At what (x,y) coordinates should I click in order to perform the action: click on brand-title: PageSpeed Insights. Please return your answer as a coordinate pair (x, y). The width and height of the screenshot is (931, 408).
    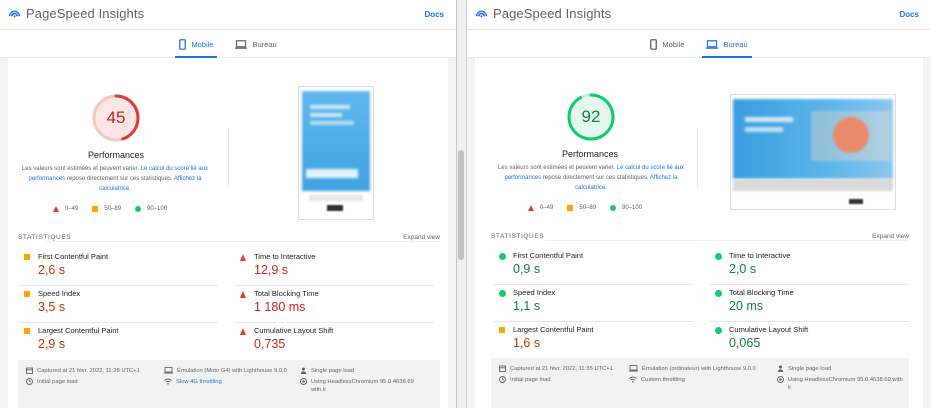
    Looking at the image, I should click on (552, 13).